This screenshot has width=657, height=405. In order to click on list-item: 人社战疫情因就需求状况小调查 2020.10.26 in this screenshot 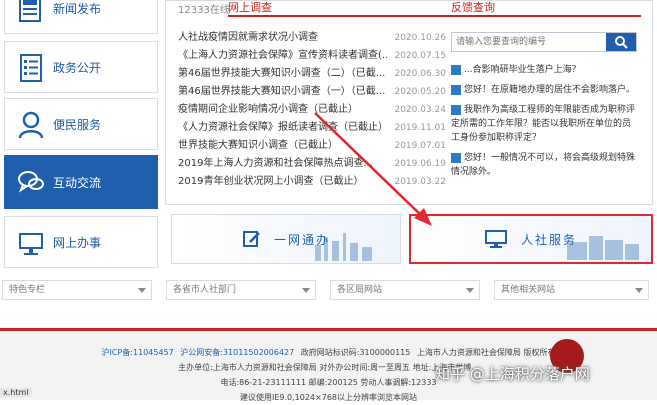, I will do `click(312, 38)`.